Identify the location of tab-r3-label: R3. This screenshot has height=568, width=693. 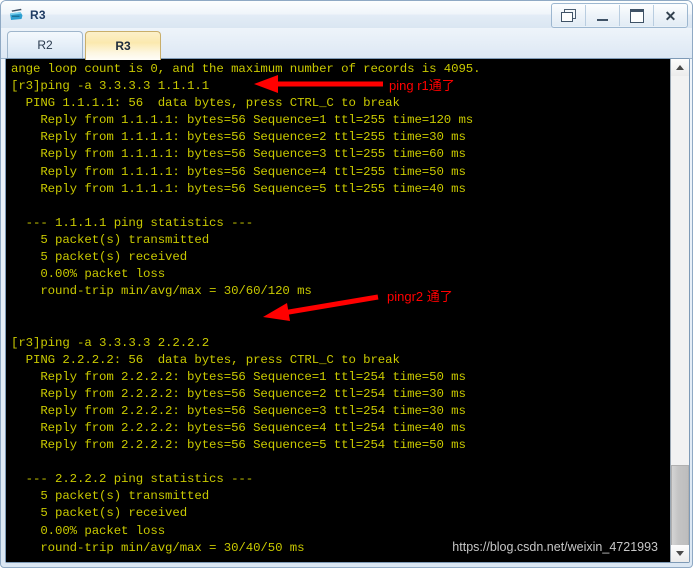
(123, 46).